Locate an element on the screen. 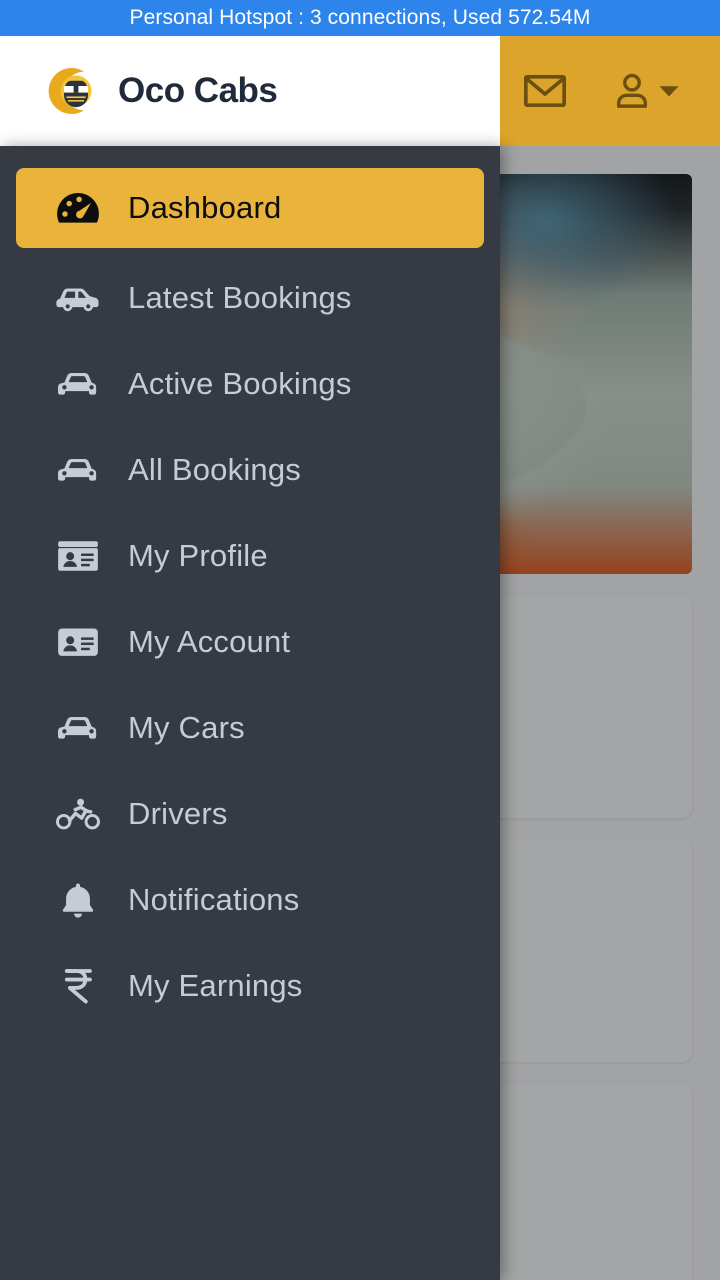 The width and height of the screenshot is (720, 1280). drawer-item-drivers: Drivers is located at coordinates (250, 814).